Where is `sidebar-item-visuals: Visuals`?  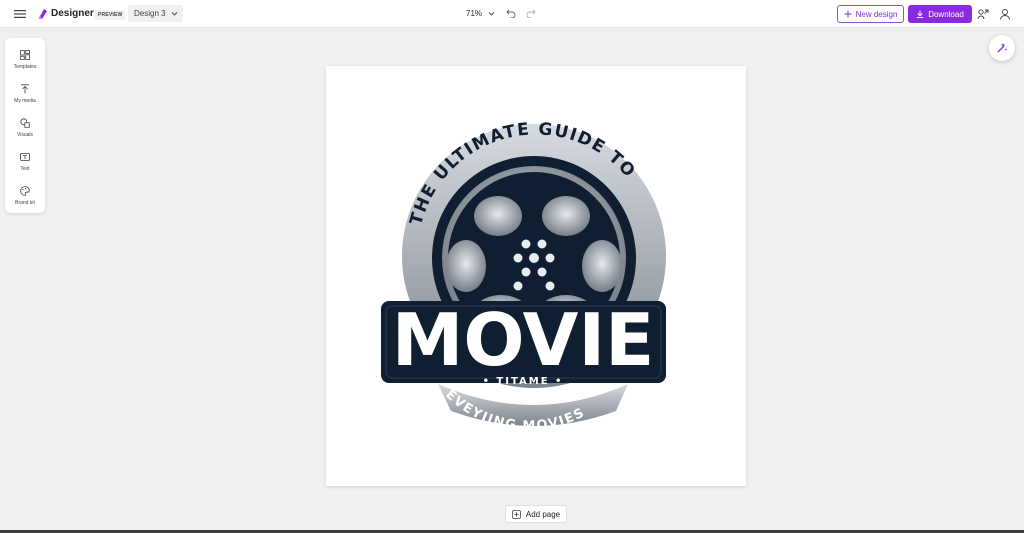
sidebar-item-visuals: Visuals is located at coordinates (25, 126).